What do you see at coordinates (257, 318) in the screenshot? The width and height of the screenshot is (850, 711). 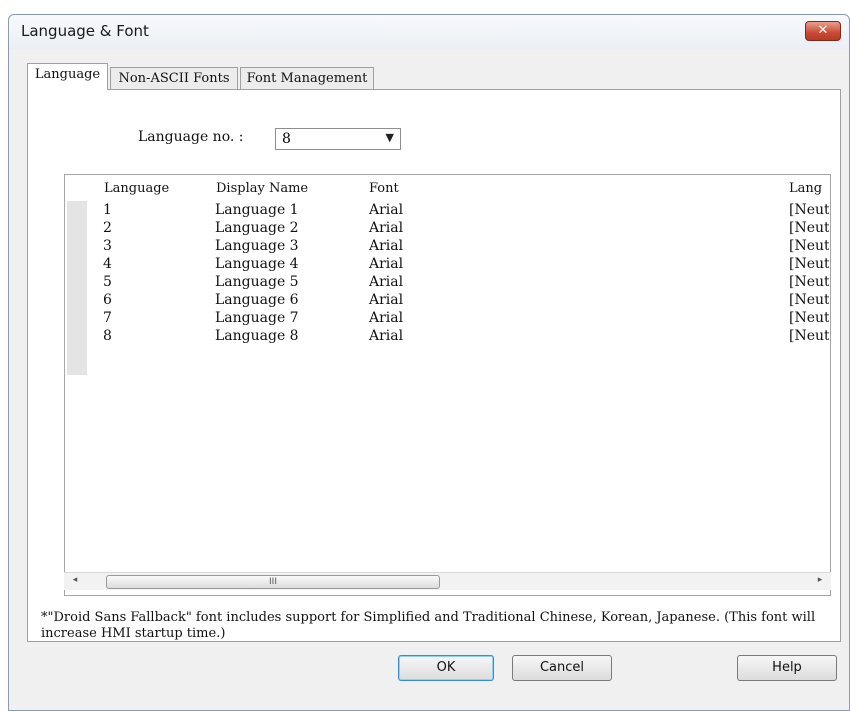 I see `cell-display-name: Language 7` at bounding box center [257, 318].